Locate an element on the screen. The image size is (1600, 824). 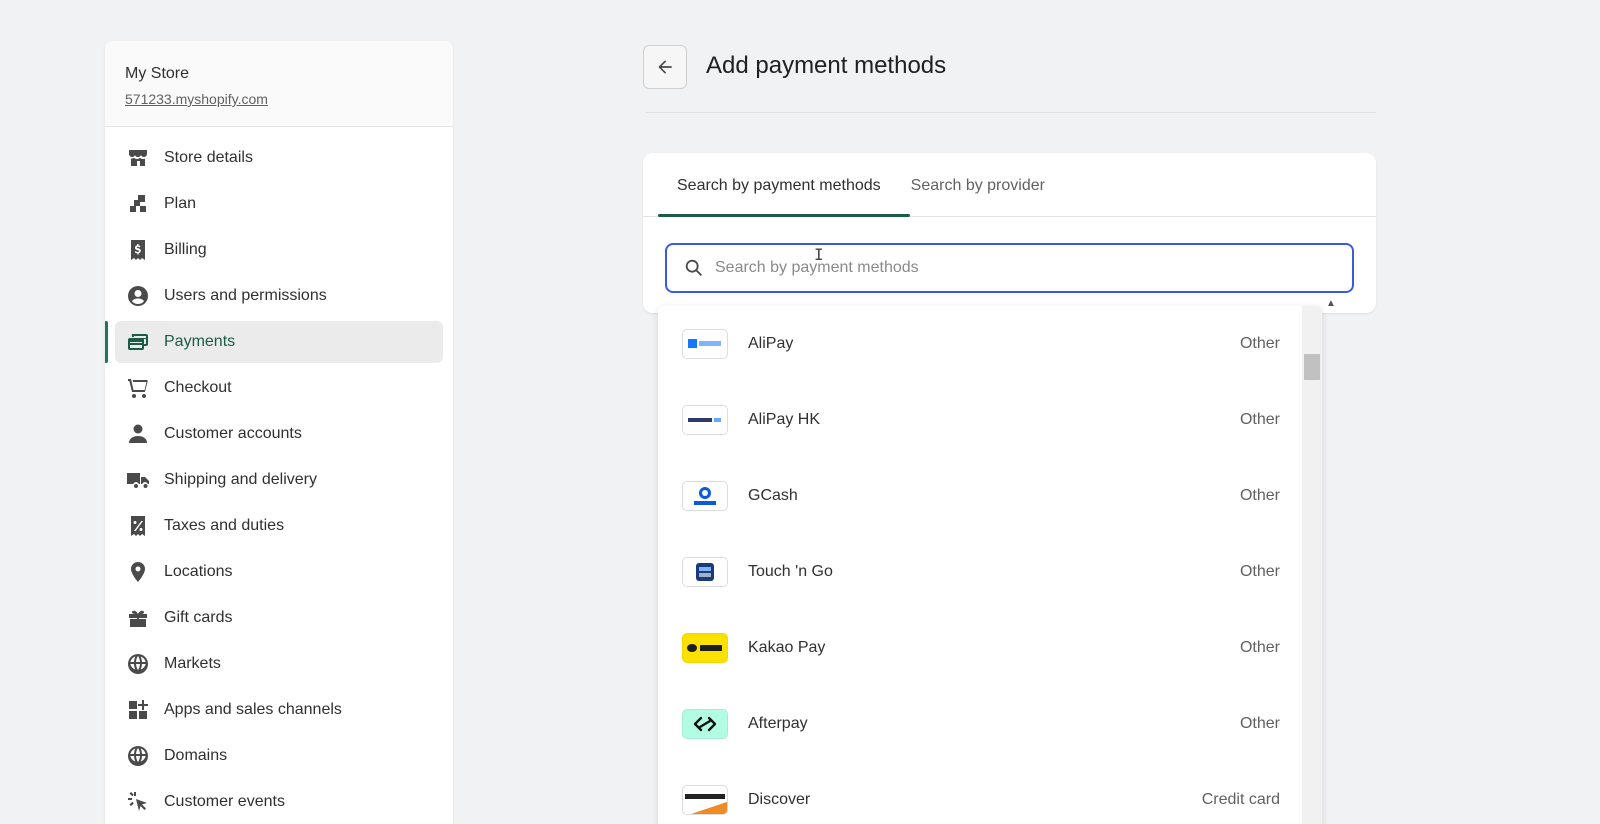
store-icon is located at coordinates (138, 158).